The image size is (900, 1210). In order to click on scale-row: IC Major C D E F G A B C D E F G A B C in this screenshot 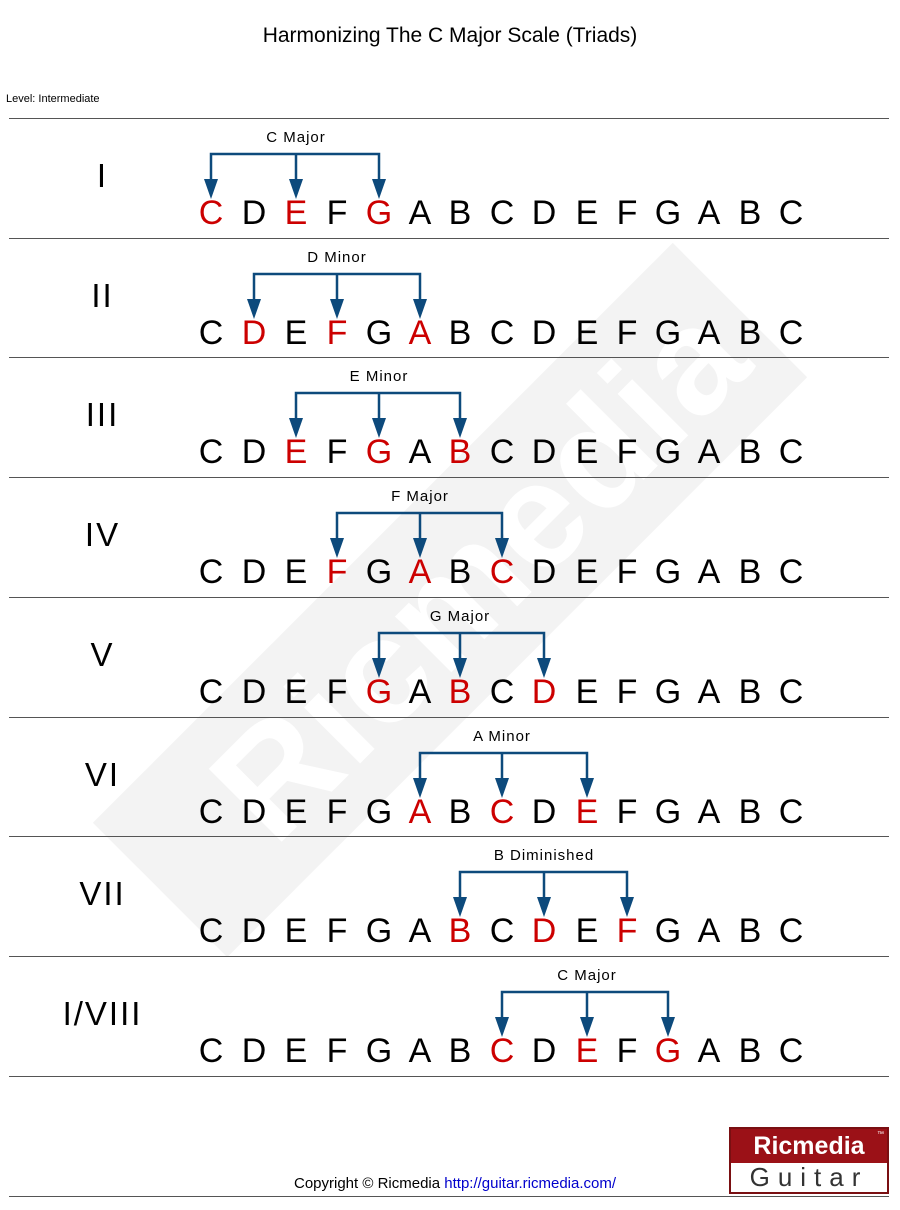, I will do `click(450, 179)`.